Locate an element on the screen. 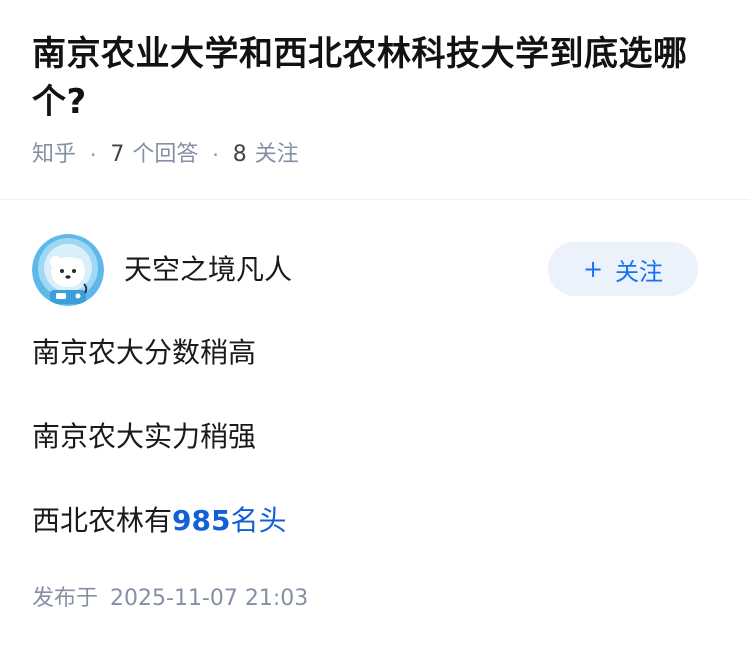 This screenshot has height=652, width=750. section-divider is located at coordinates (375, 199).